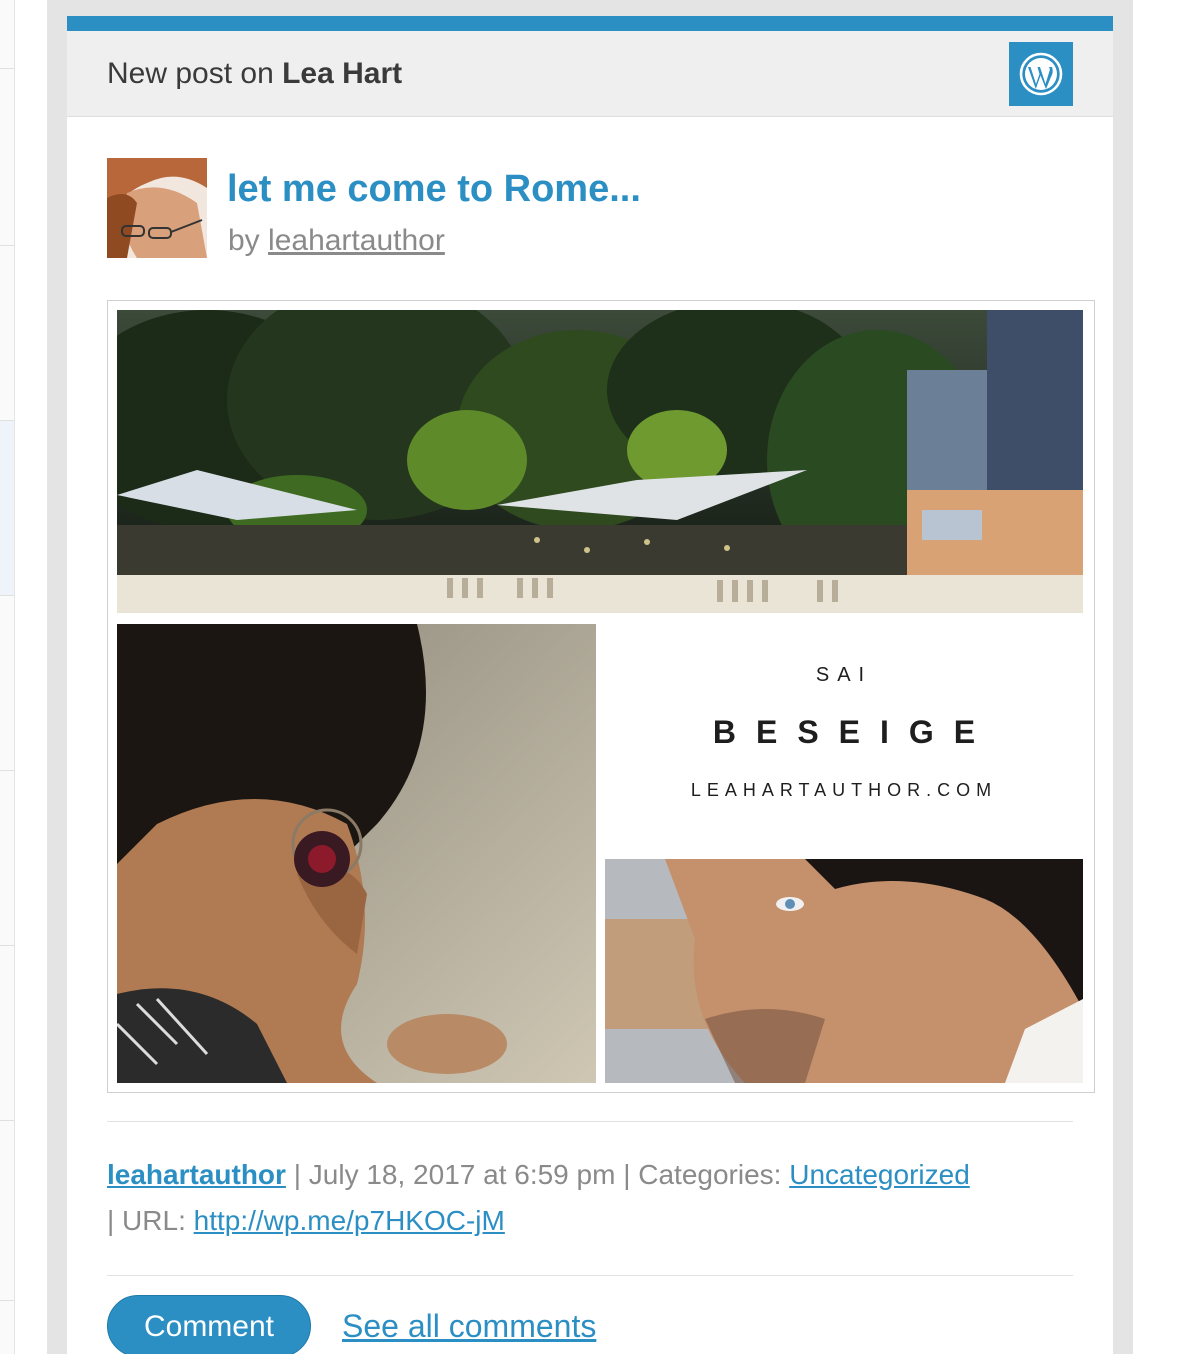 Image resolution: width=1194 pixels, height=1354 pixels. I want to click on author-site: LEAHARTAUTHOR.COM, so click(844, 790).